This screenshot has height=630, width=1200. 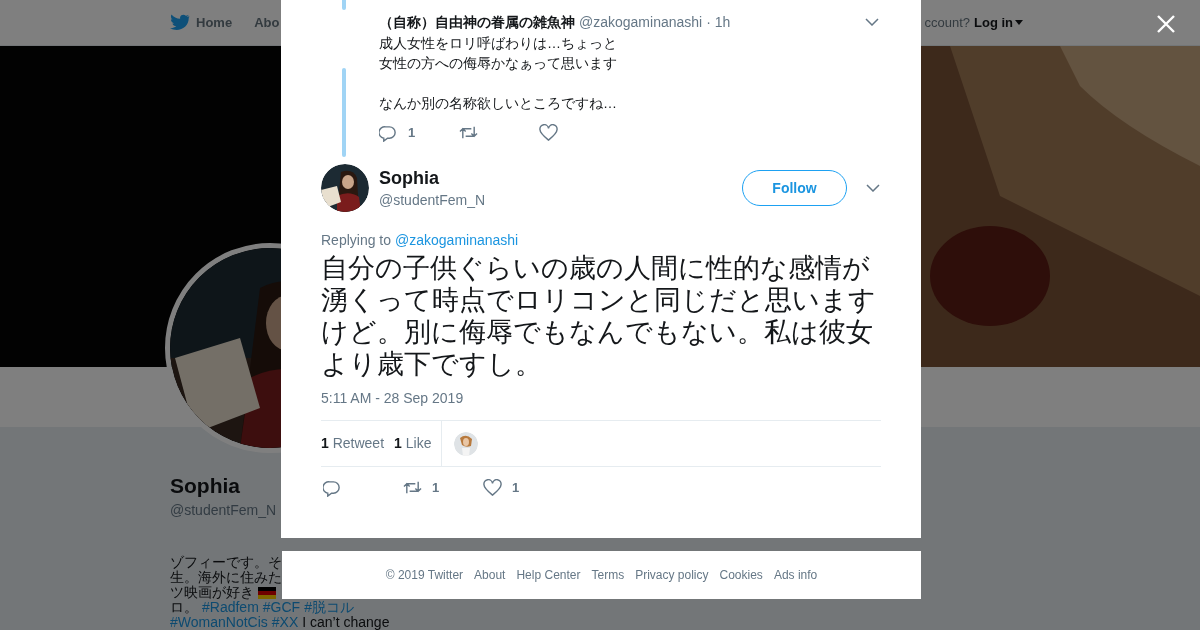 What do you see at coordinates (718, 22) in the screenshot?
I see `tweet-time: · 1h` at bounding box center [718, 22].